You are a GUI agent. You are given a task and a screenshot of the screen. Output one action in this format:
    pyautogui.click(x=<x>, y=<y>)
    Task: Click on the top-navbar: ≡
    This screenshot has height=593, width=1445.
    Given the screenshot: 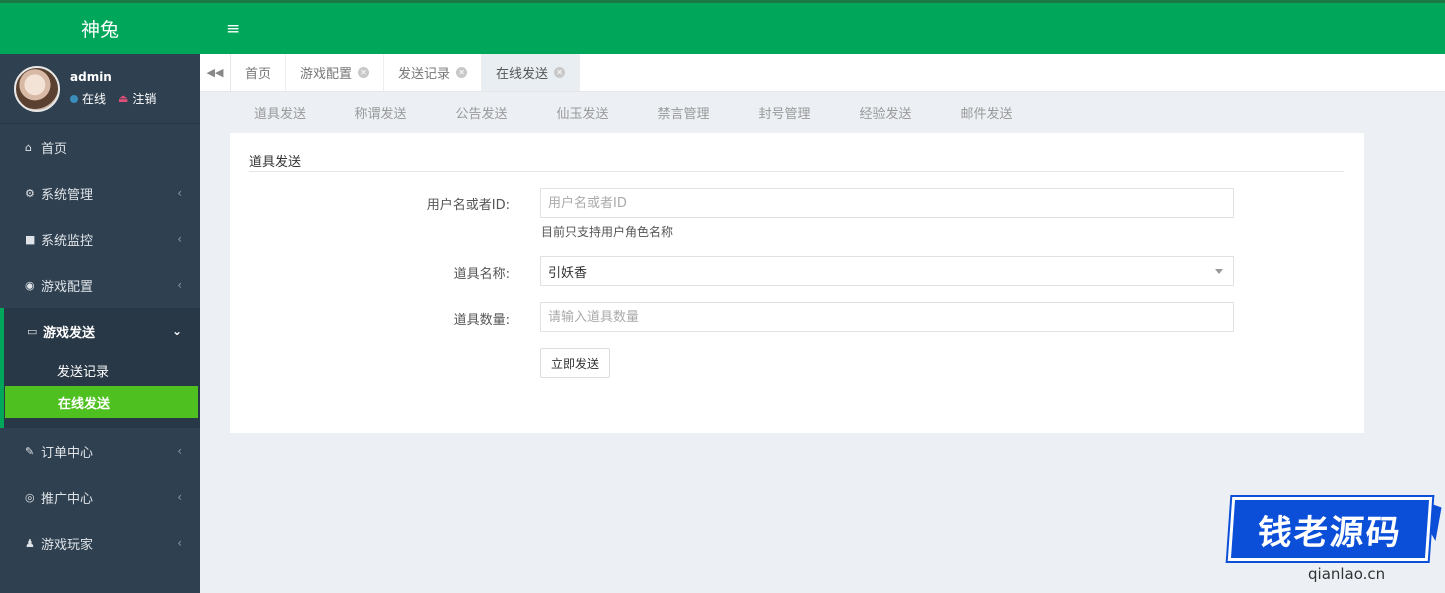 What is the action you would take?
    pyautogui.click(x=822, y=27)
    